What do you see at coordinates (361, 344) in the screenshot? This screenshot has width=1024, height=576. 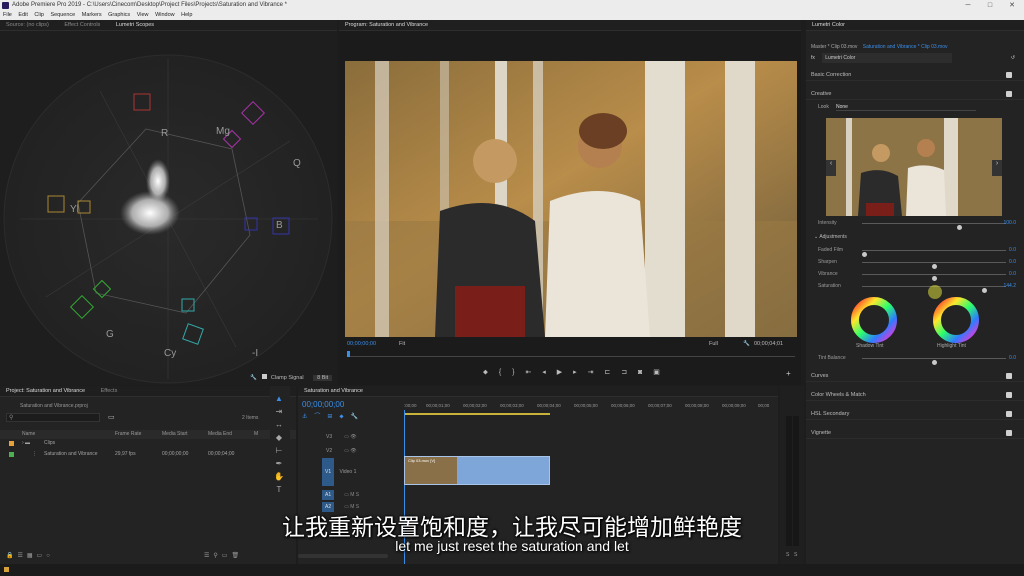 I see `program-timecode-in: 00;00;00;00` at bounding box center [361, 344].